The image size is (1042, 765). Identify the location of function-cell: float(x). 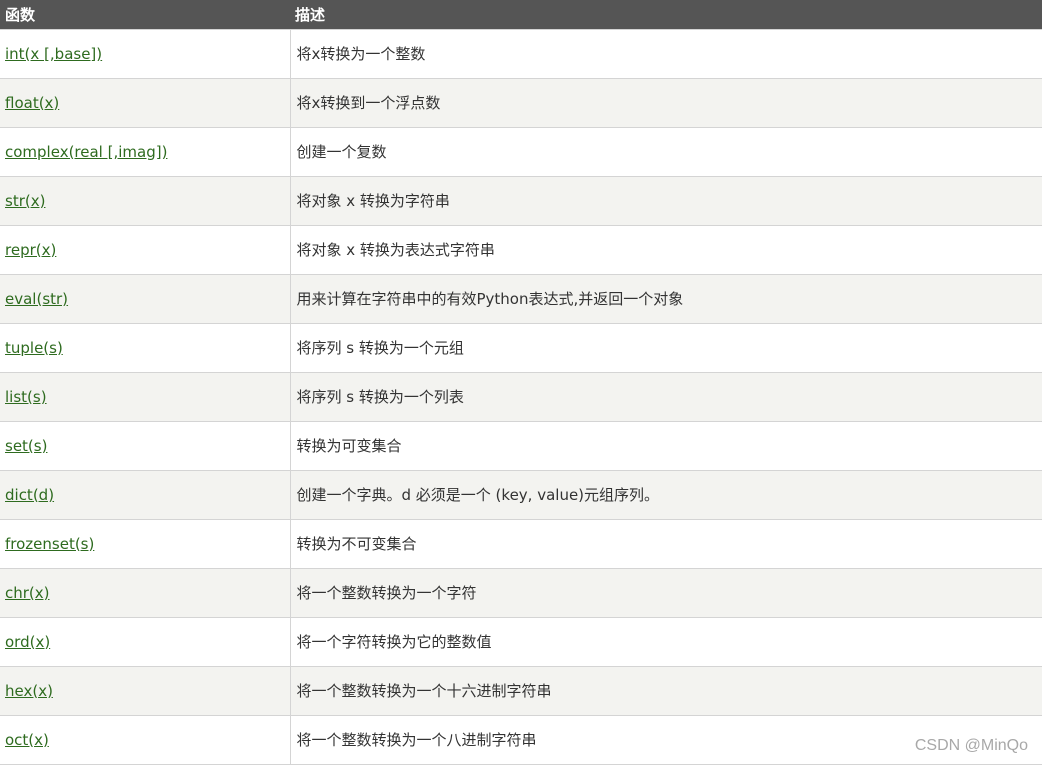
(145, 102).